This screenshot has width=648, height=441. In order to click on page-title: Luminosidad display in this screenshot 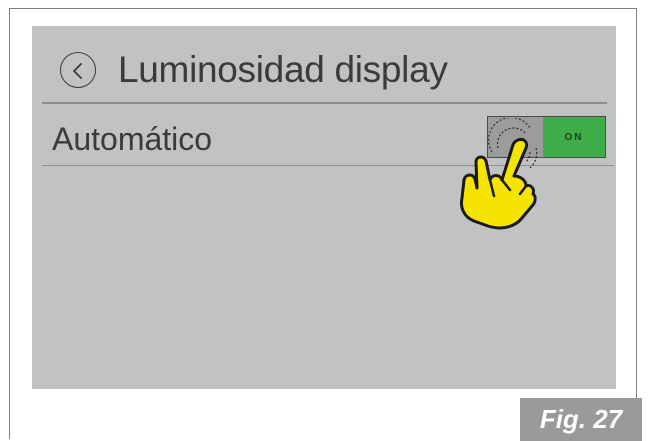, I will do `click(283, 69)`.